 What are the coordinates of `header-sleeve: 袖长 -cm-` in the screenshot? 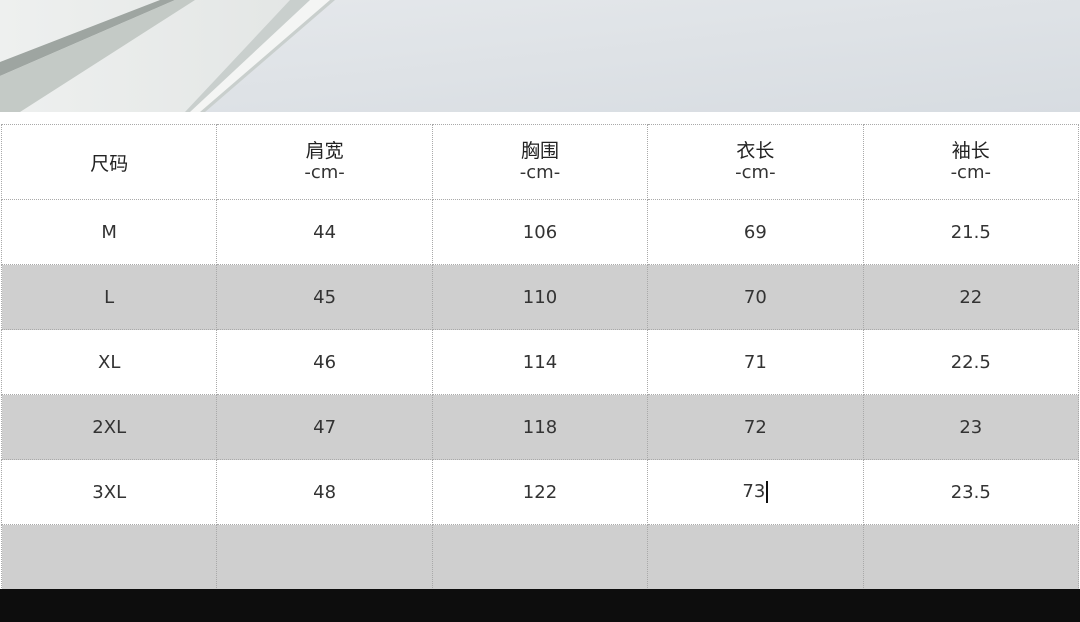 It's located at (971, 162).